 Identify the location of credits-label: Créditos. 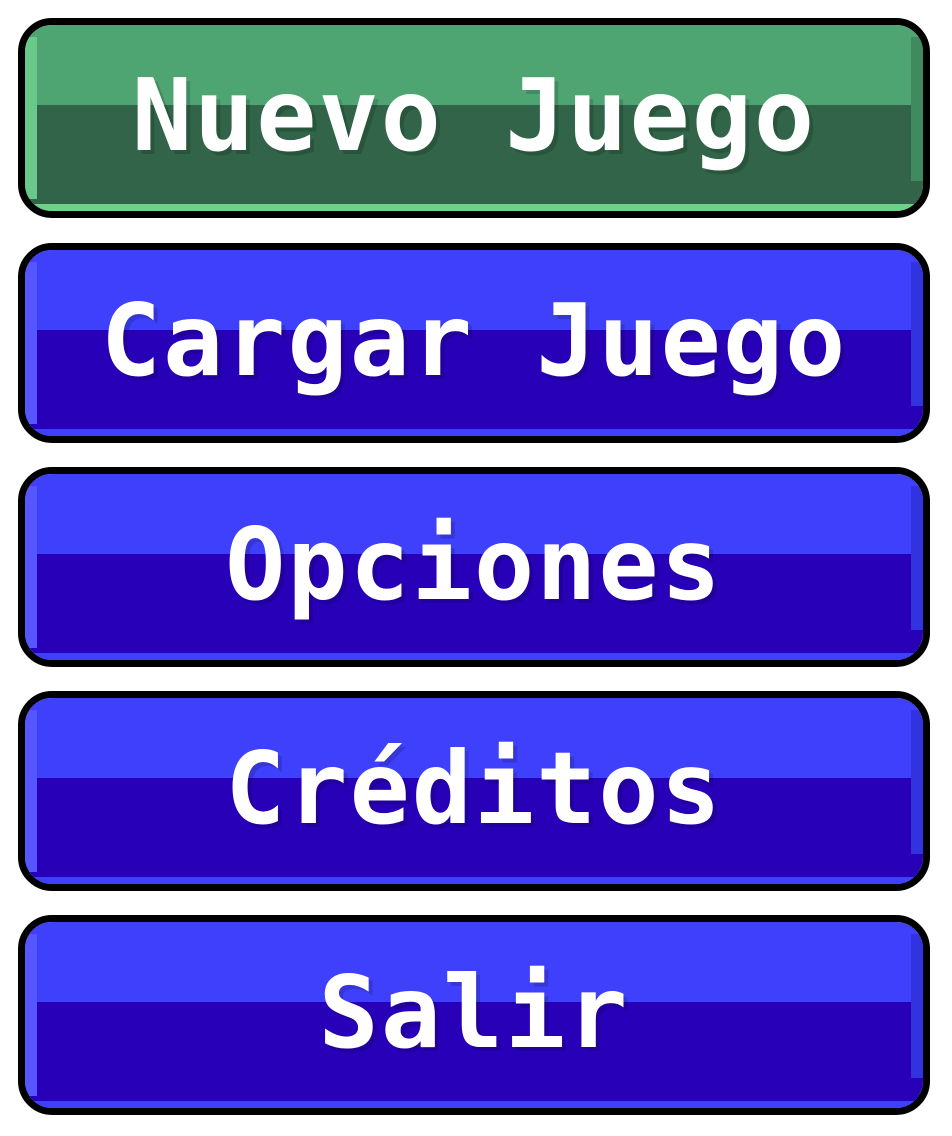
(474, 788).